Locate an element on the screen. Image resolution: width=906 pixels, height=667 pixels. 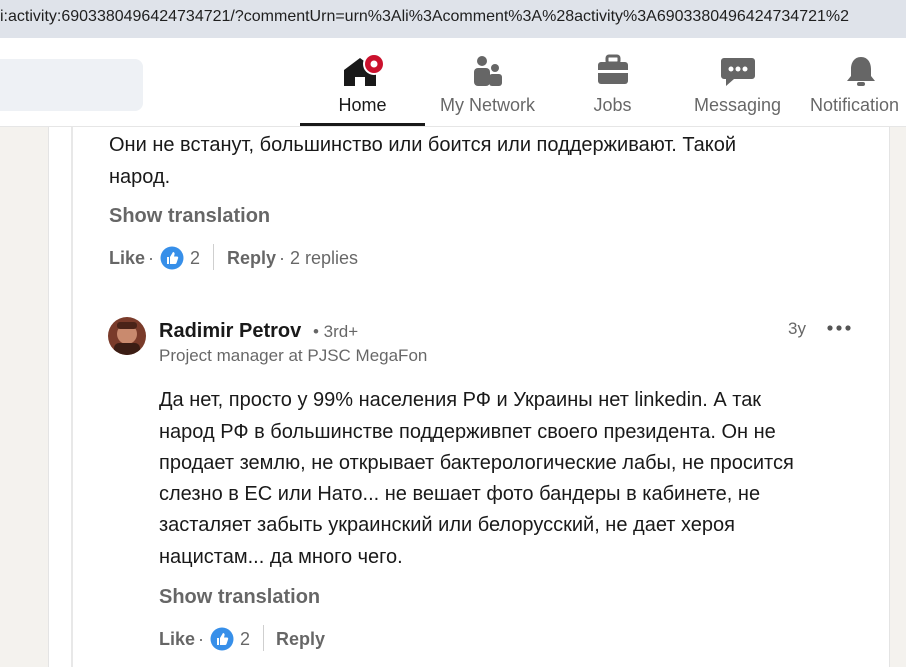
reply-actions: Like · 2 Reply is located at coordinates (309, 640).